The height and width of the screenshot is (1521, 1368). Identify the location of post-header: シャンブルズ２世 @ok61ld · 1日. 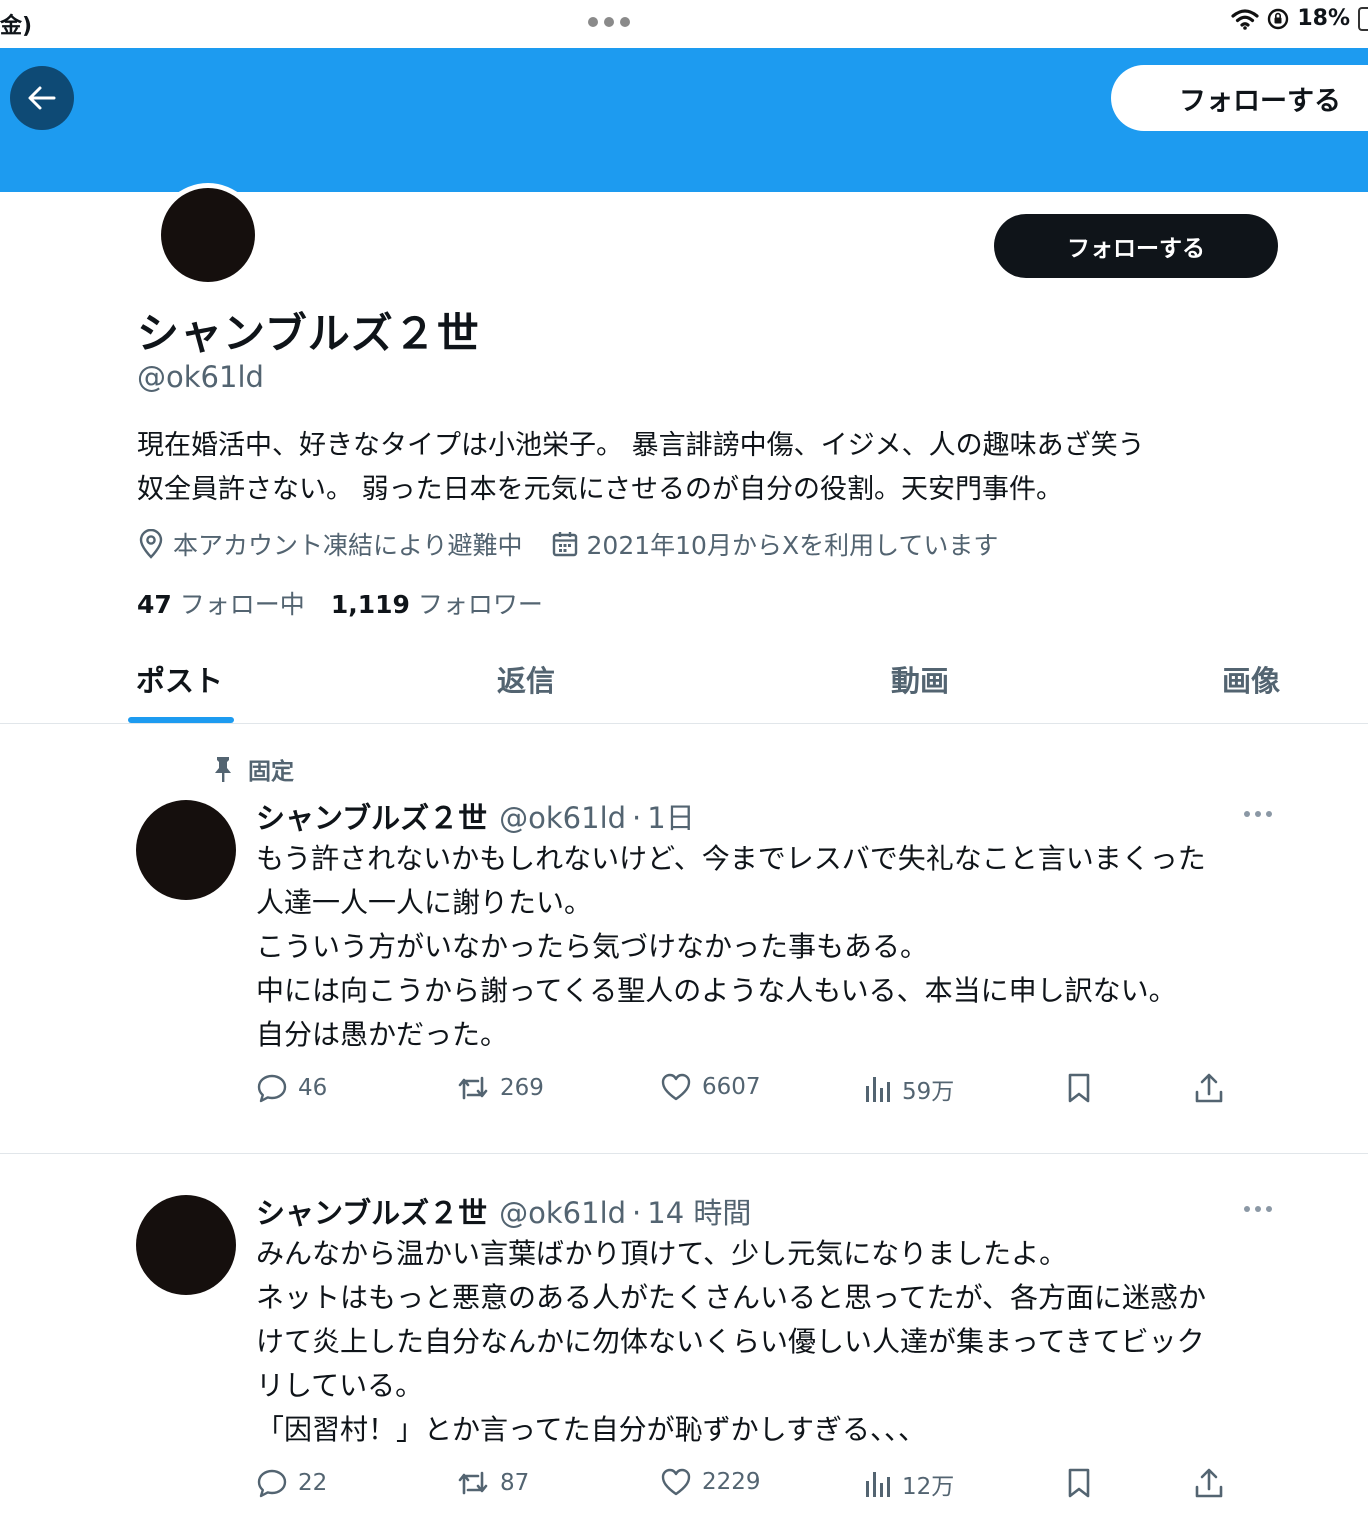
(475, 816).